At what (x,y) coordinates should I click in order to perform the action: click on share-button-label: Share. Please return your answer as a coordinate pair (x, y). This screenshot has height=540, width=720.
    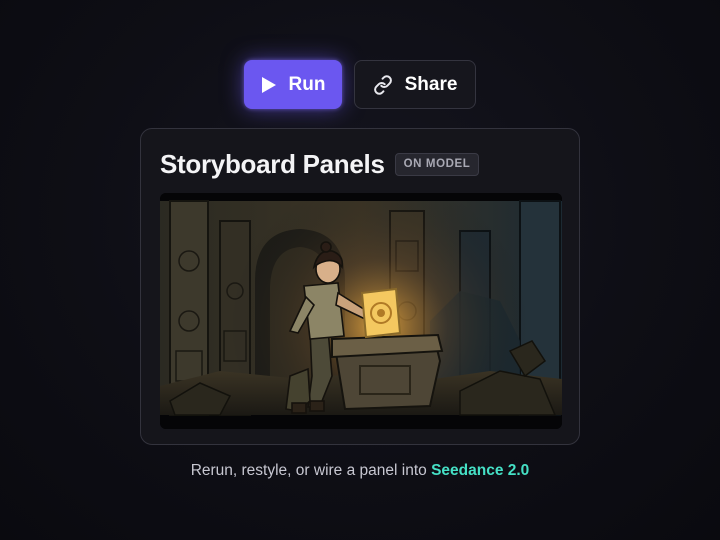
    Looking at the image, I should click on (431, 84).